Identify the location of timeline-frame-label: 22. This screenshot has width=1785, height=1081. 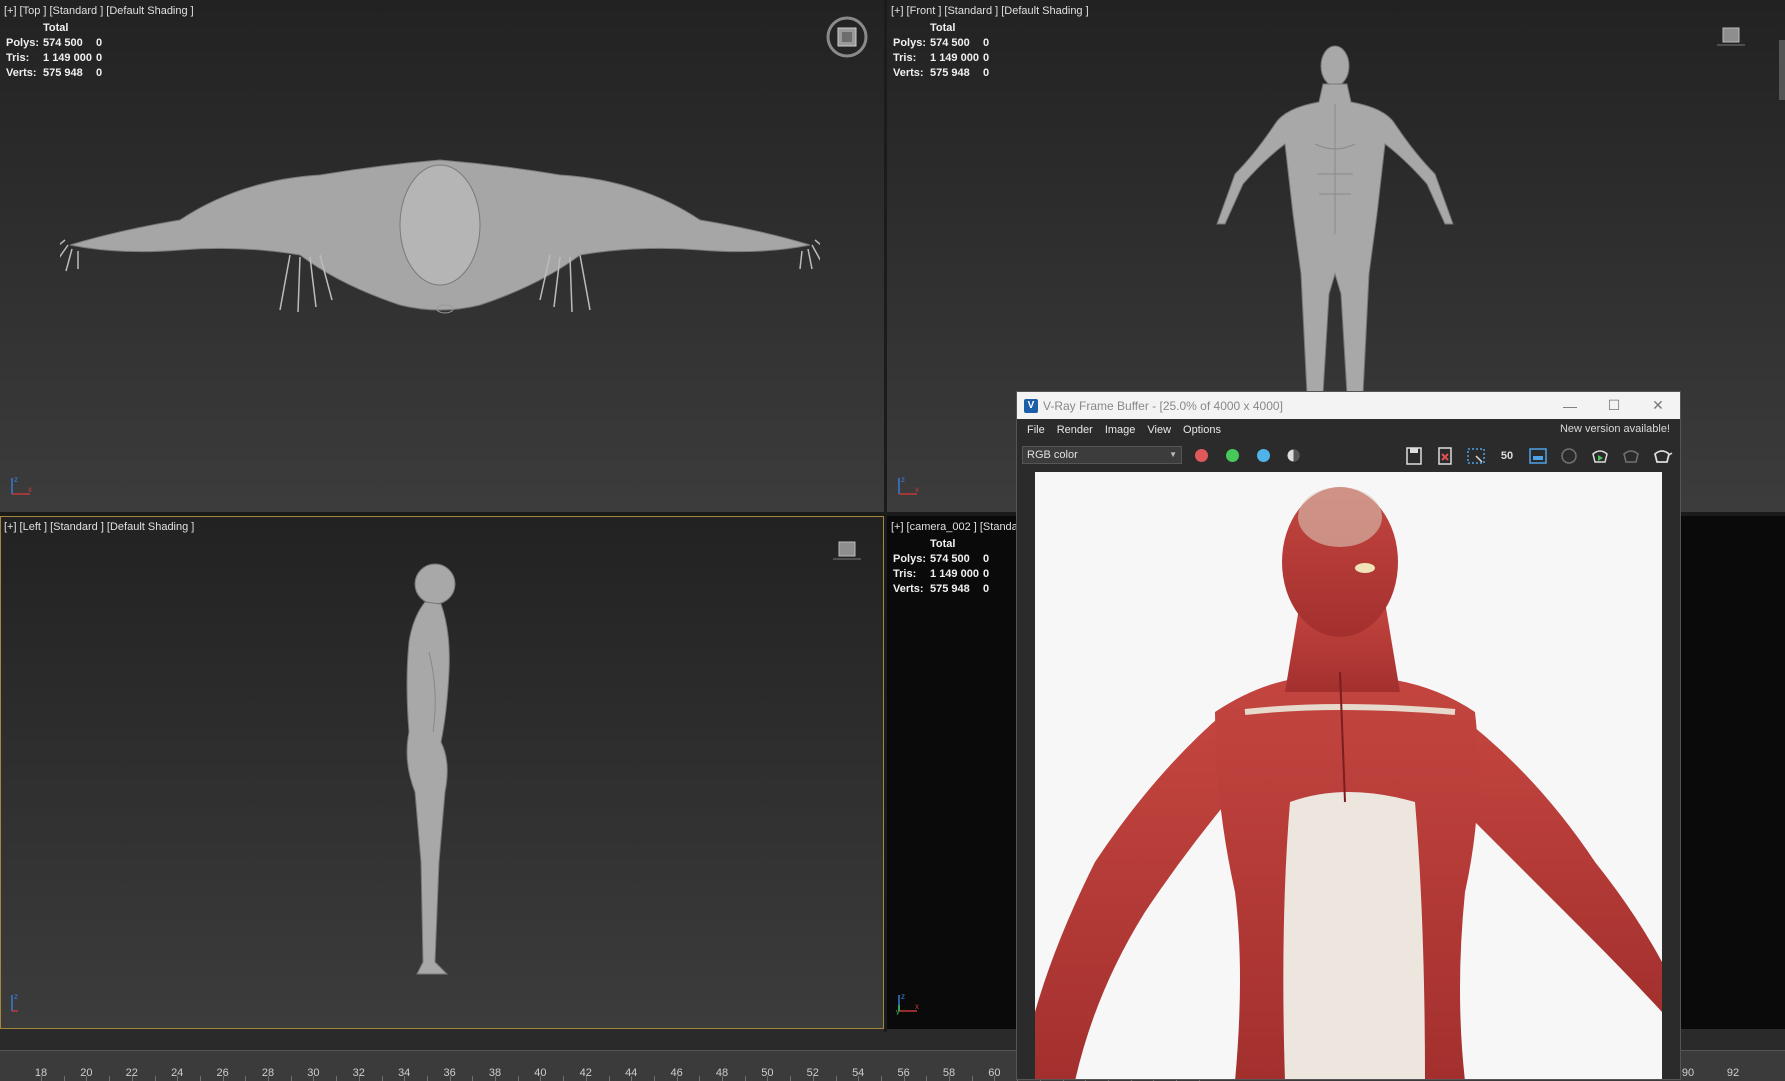
(131, 1073).